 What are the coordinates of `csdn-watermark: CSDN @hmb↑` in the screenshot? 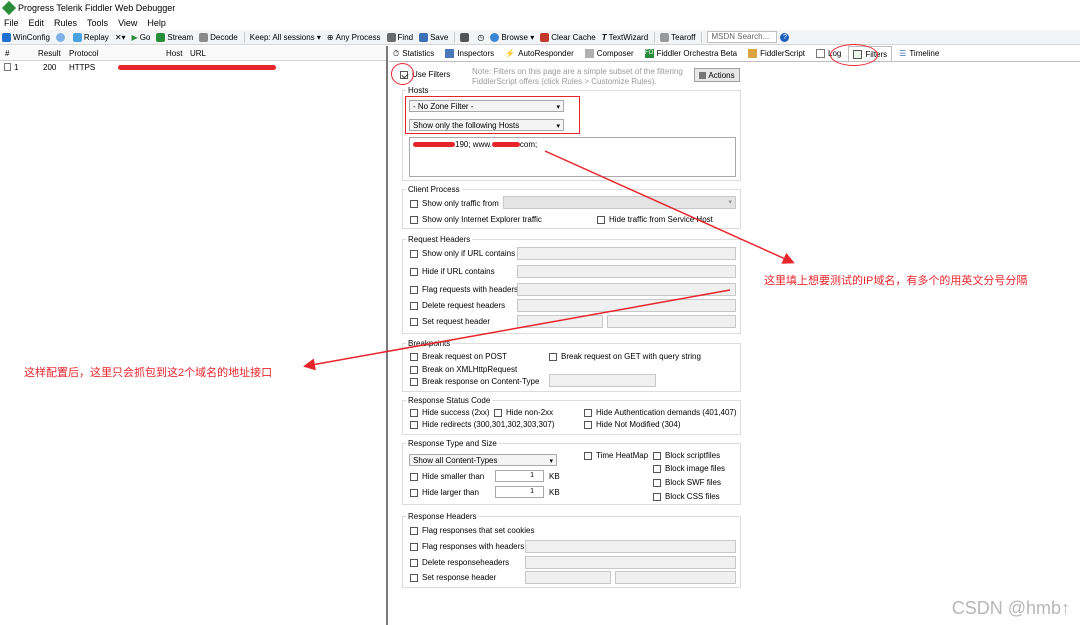 It's located at (1010, 608).